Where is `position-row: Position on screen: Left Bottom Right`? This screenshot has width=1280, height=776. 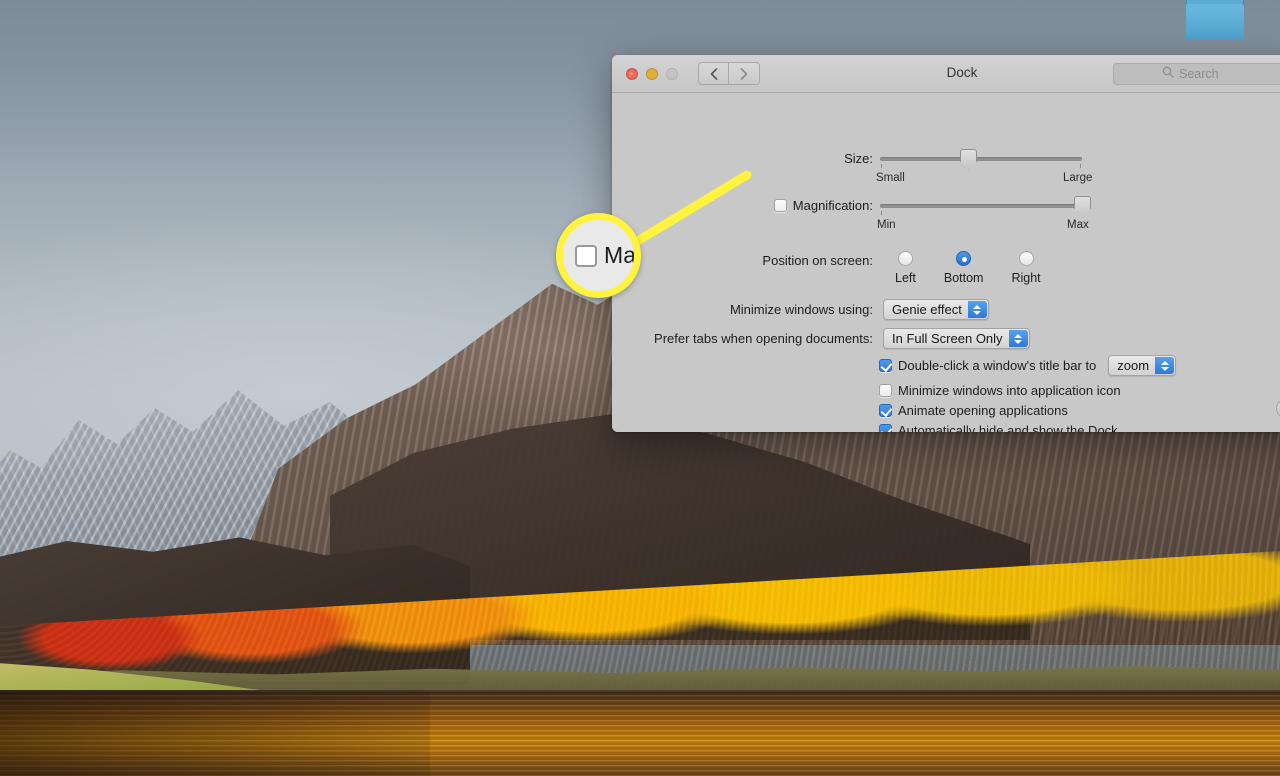
position-row: Position on screen: Left Bottom Right is located at coordinates (852, 268).